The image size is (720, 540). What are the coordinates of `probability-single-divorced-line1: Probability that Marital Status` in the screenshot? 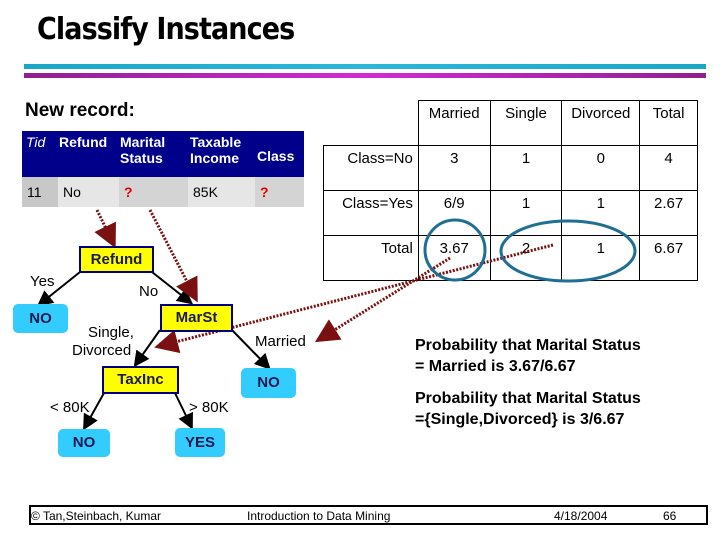 It's located at (528, 398).